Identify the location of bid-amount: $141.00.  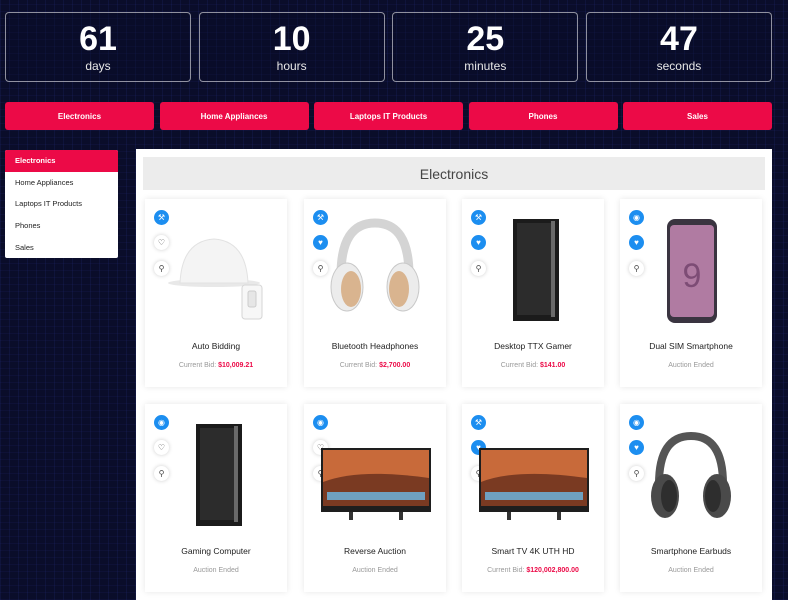
(553, 365).